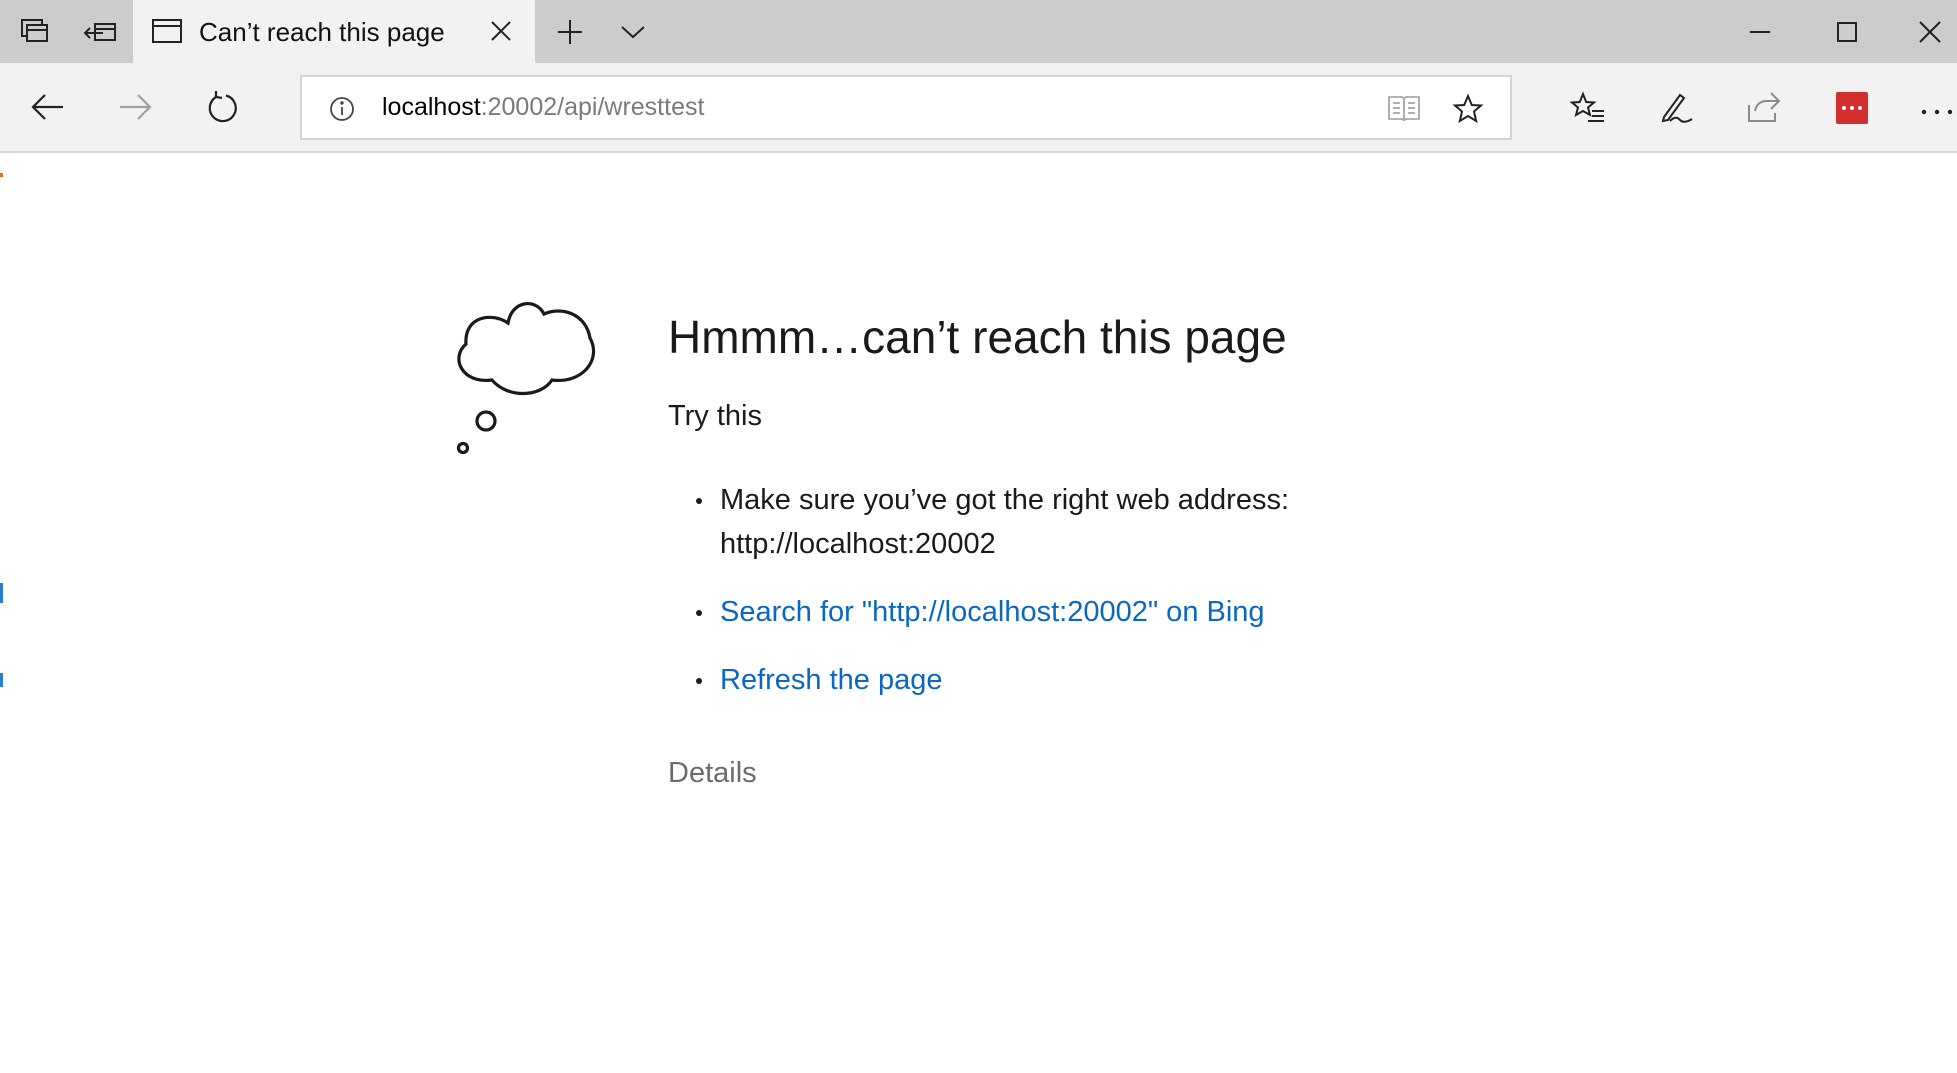  Describe the element at coordinates (431, 107) in the screenshot. I see `address-host: localhost` at that location.